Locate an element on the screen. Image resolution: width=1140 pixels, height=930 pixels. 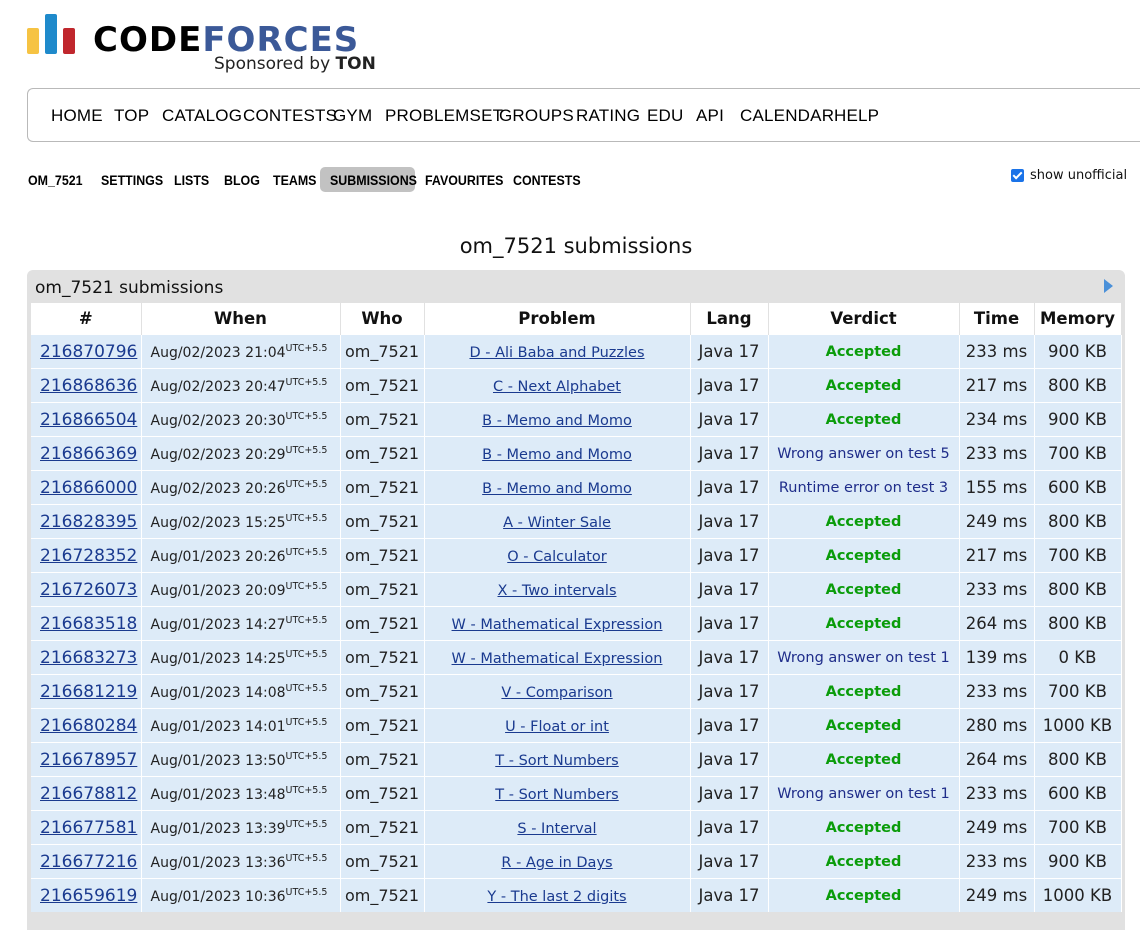
submission-id-link: 216870796 is located at coordinates (88, 352).